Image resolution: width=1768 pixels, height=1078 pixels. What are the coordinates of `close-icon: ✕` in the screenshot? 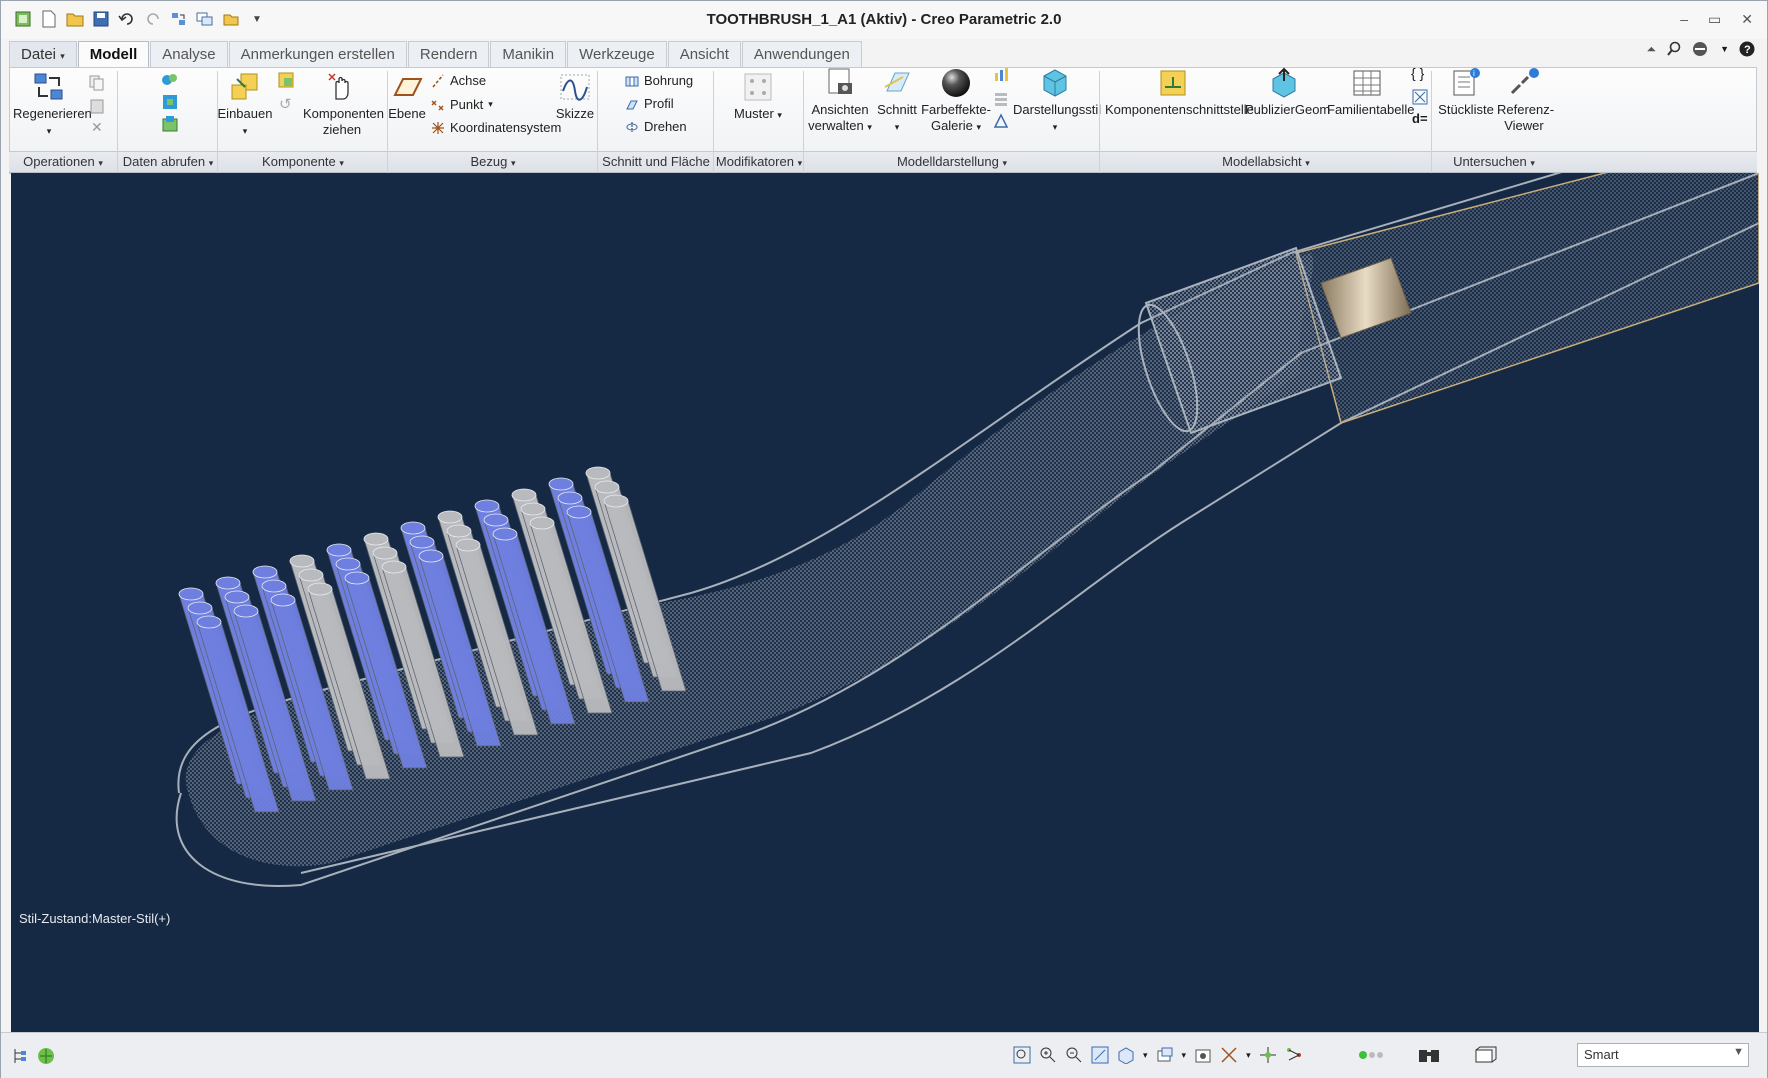 It's located at (1747, 19).